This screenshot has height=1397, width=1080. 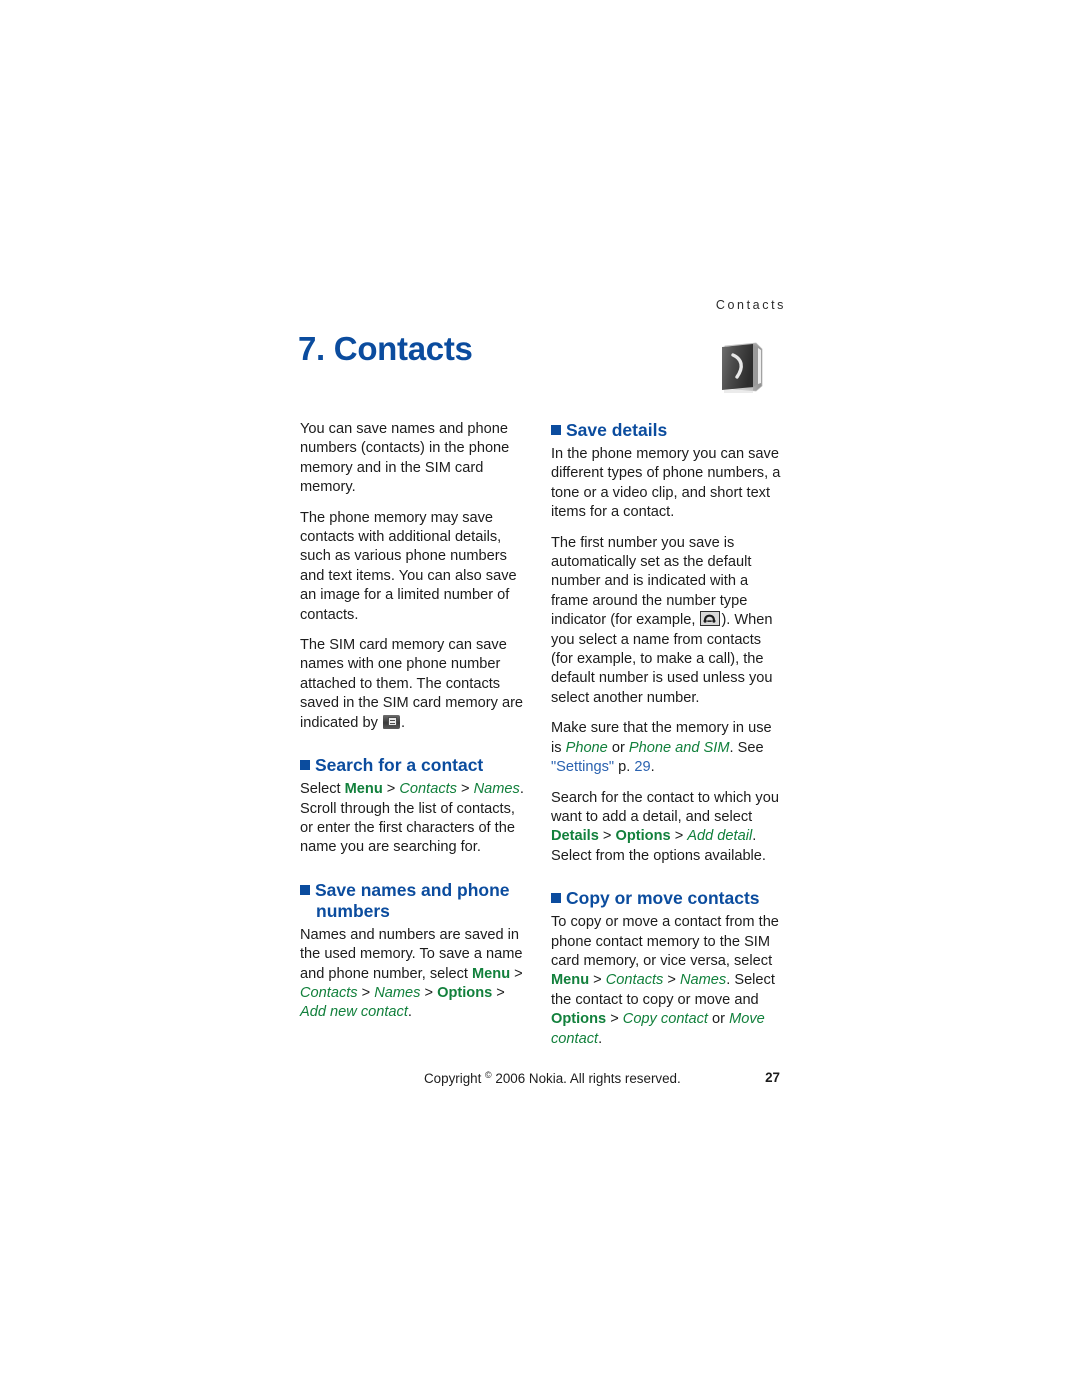 I want to click on section-heading-label: Save names and phone numbers, so click(x=412, y=900).